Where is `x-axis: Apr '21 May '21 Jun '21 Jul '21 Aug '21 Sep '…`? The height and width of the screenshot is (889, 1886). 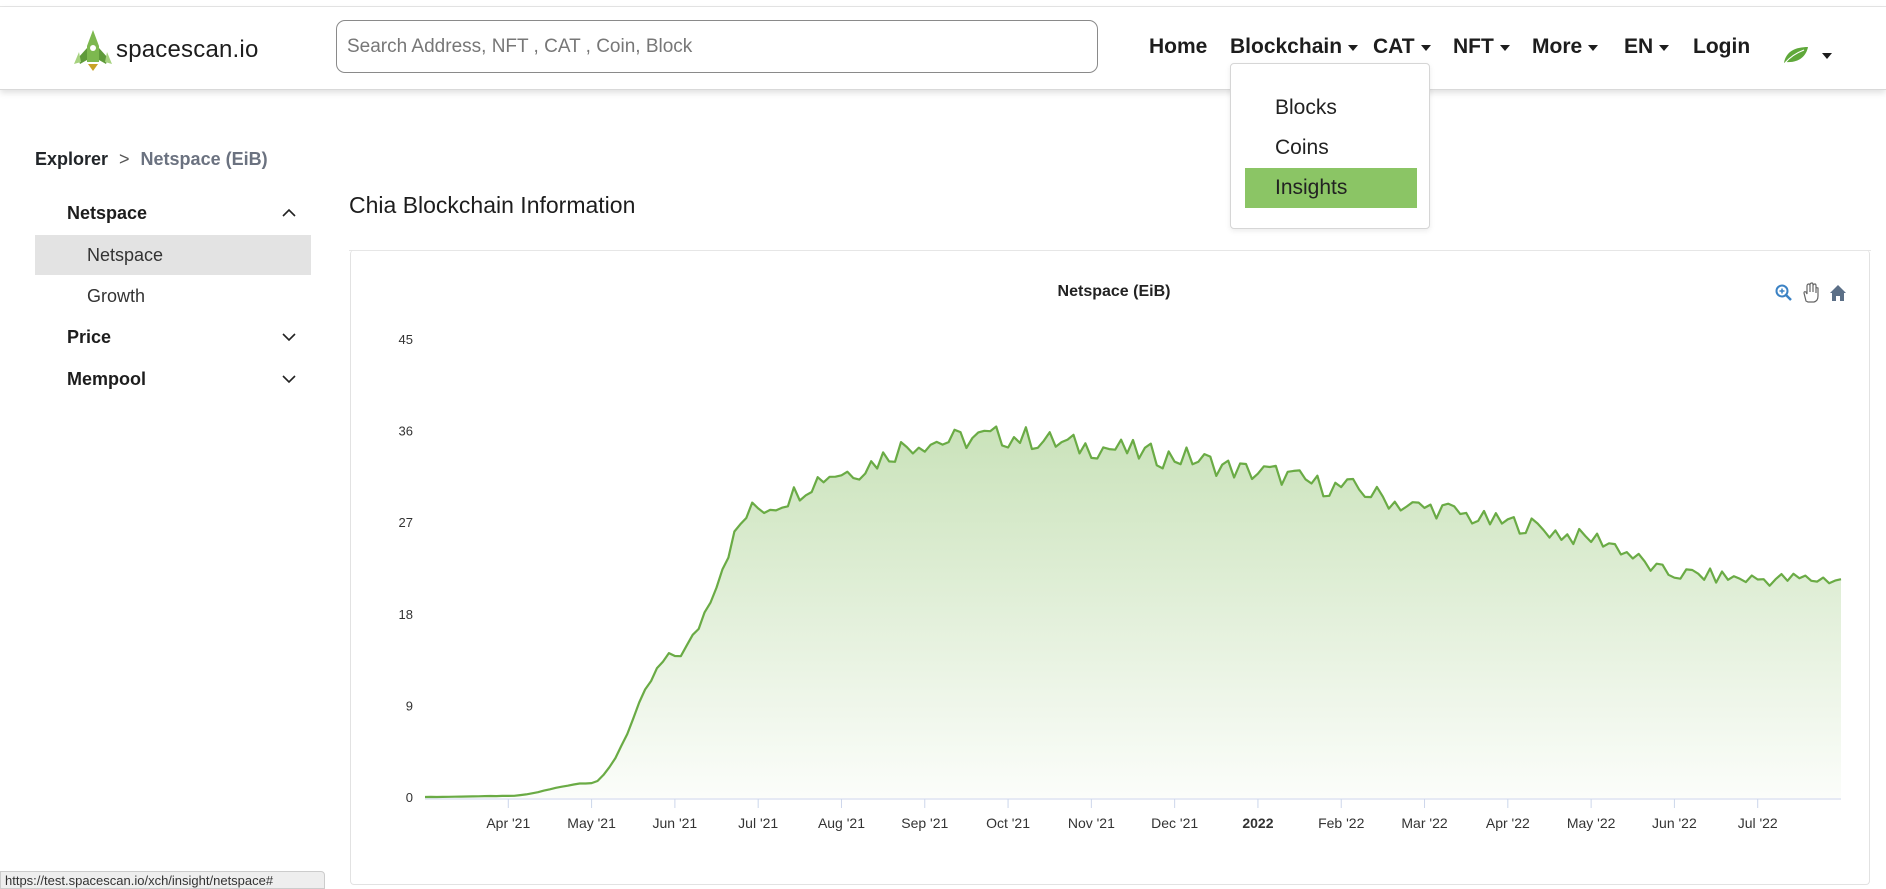
x-axis: Apr '21 May '21 Jun '21 Jul '21 Aug '21 Sep '… is located at coordinates (1133, 814).